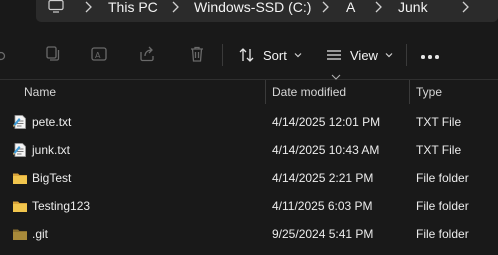  Describe the element at coordinates (40, 234) in the screenshot. I see `file-name: .git` at that location.